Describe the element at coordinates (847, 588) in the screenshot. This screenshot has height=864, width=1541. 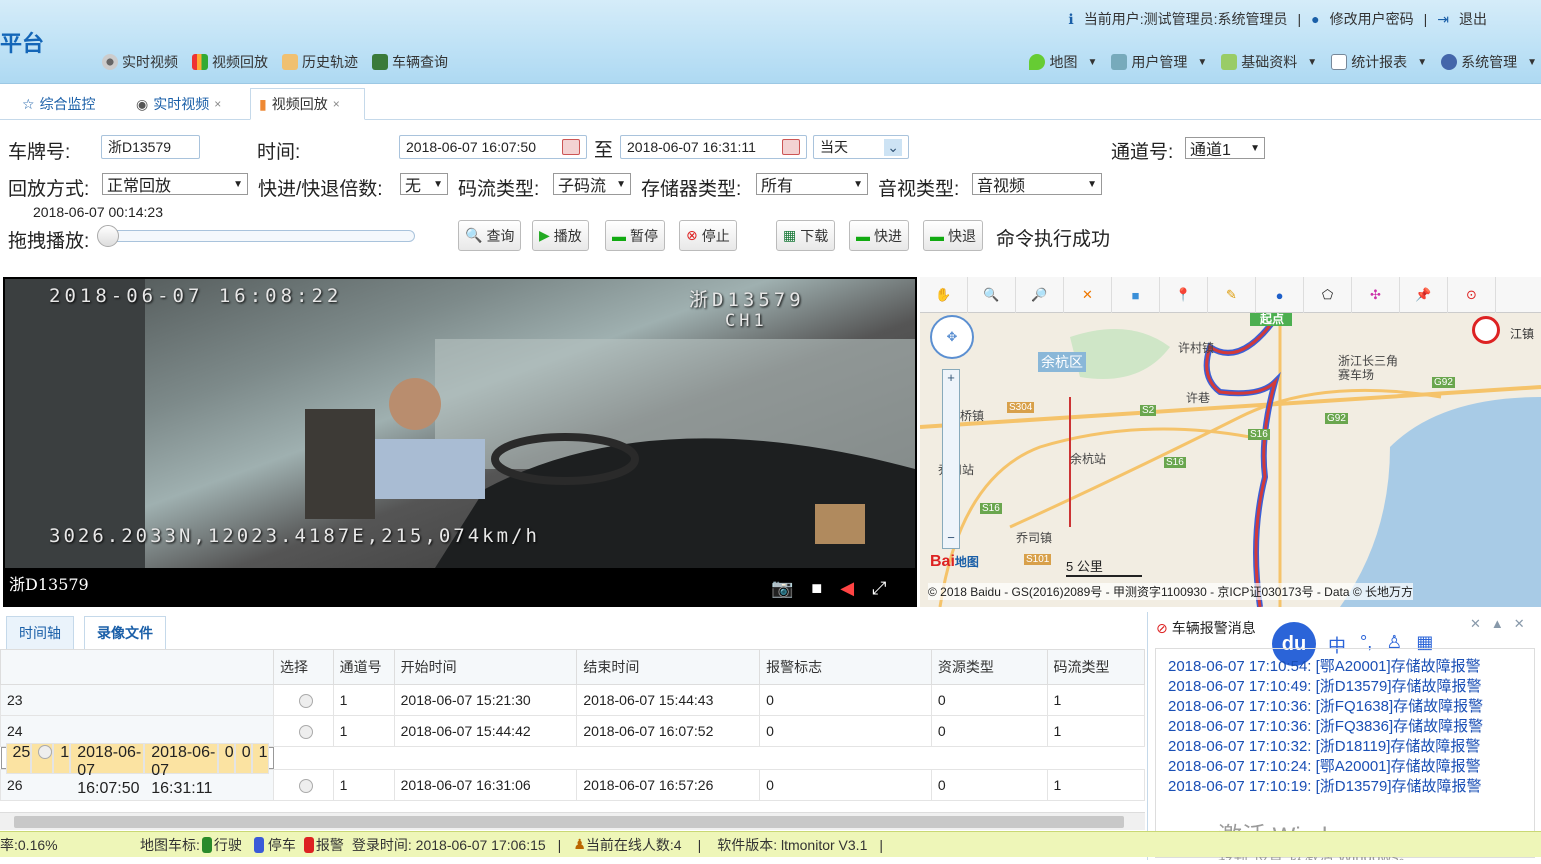
I see `mute-icon: ◀` at that location.